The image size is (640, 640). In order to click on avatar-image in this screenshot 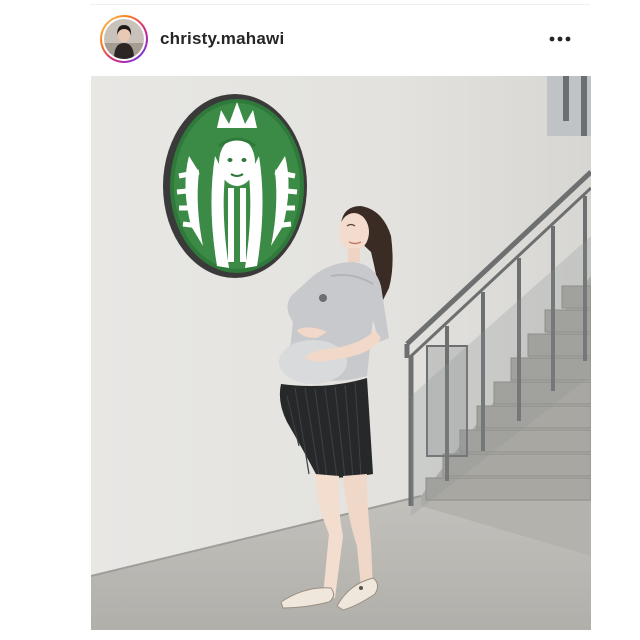, I will do `click(124, 39)`.